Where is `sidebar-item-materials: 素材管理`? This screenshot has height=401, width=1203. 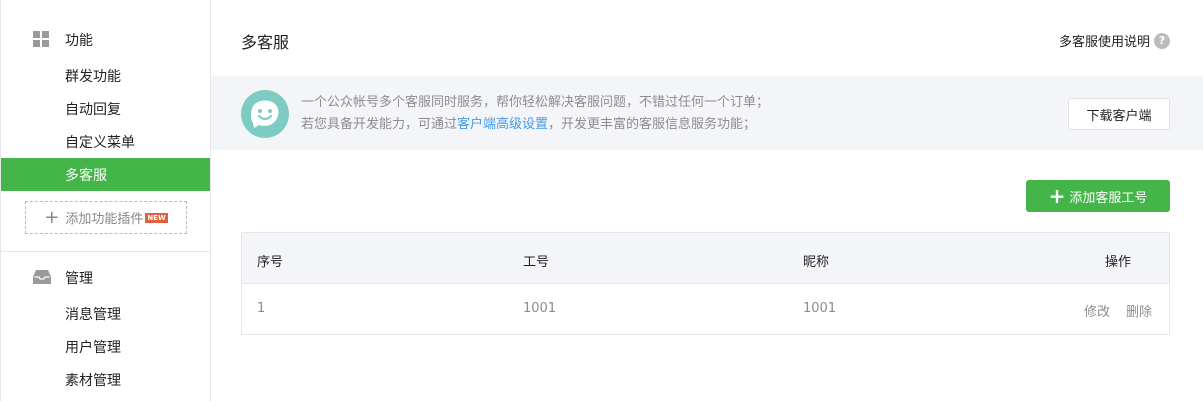 sidebar-item-materials: 素材管理 is located at coordinates (105, 379).